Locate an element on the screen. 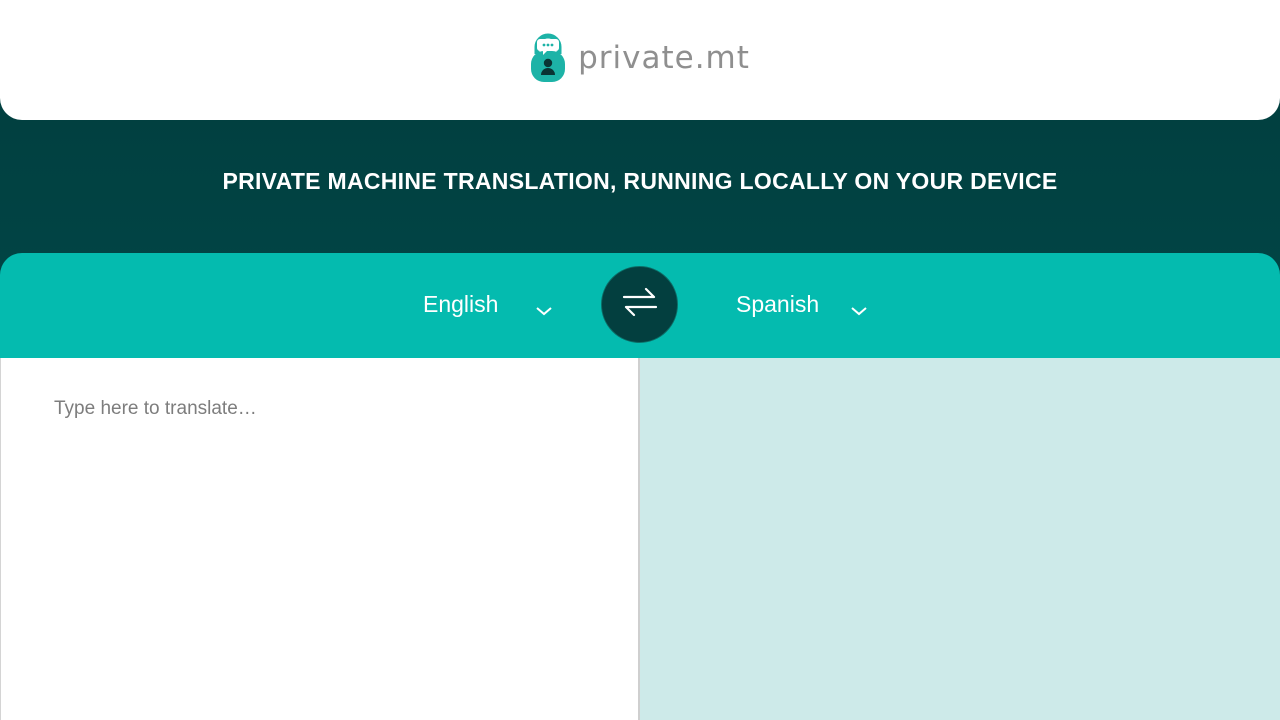  logo-text: private.mt is located at coordinates (664, 58).